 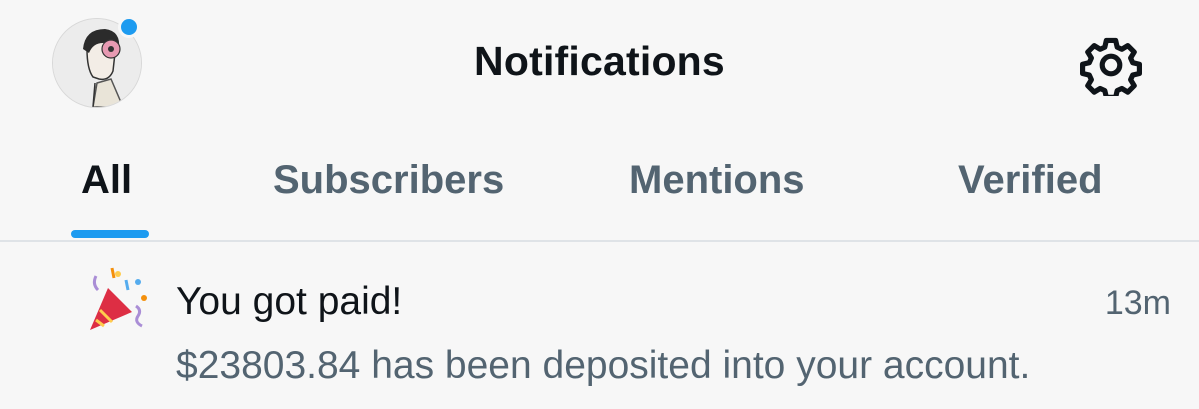 What do you see at coordinates (388, 180) in the screenshot?
I see `tab-subscribers: Subscribers` at bounding box center [388, 180].